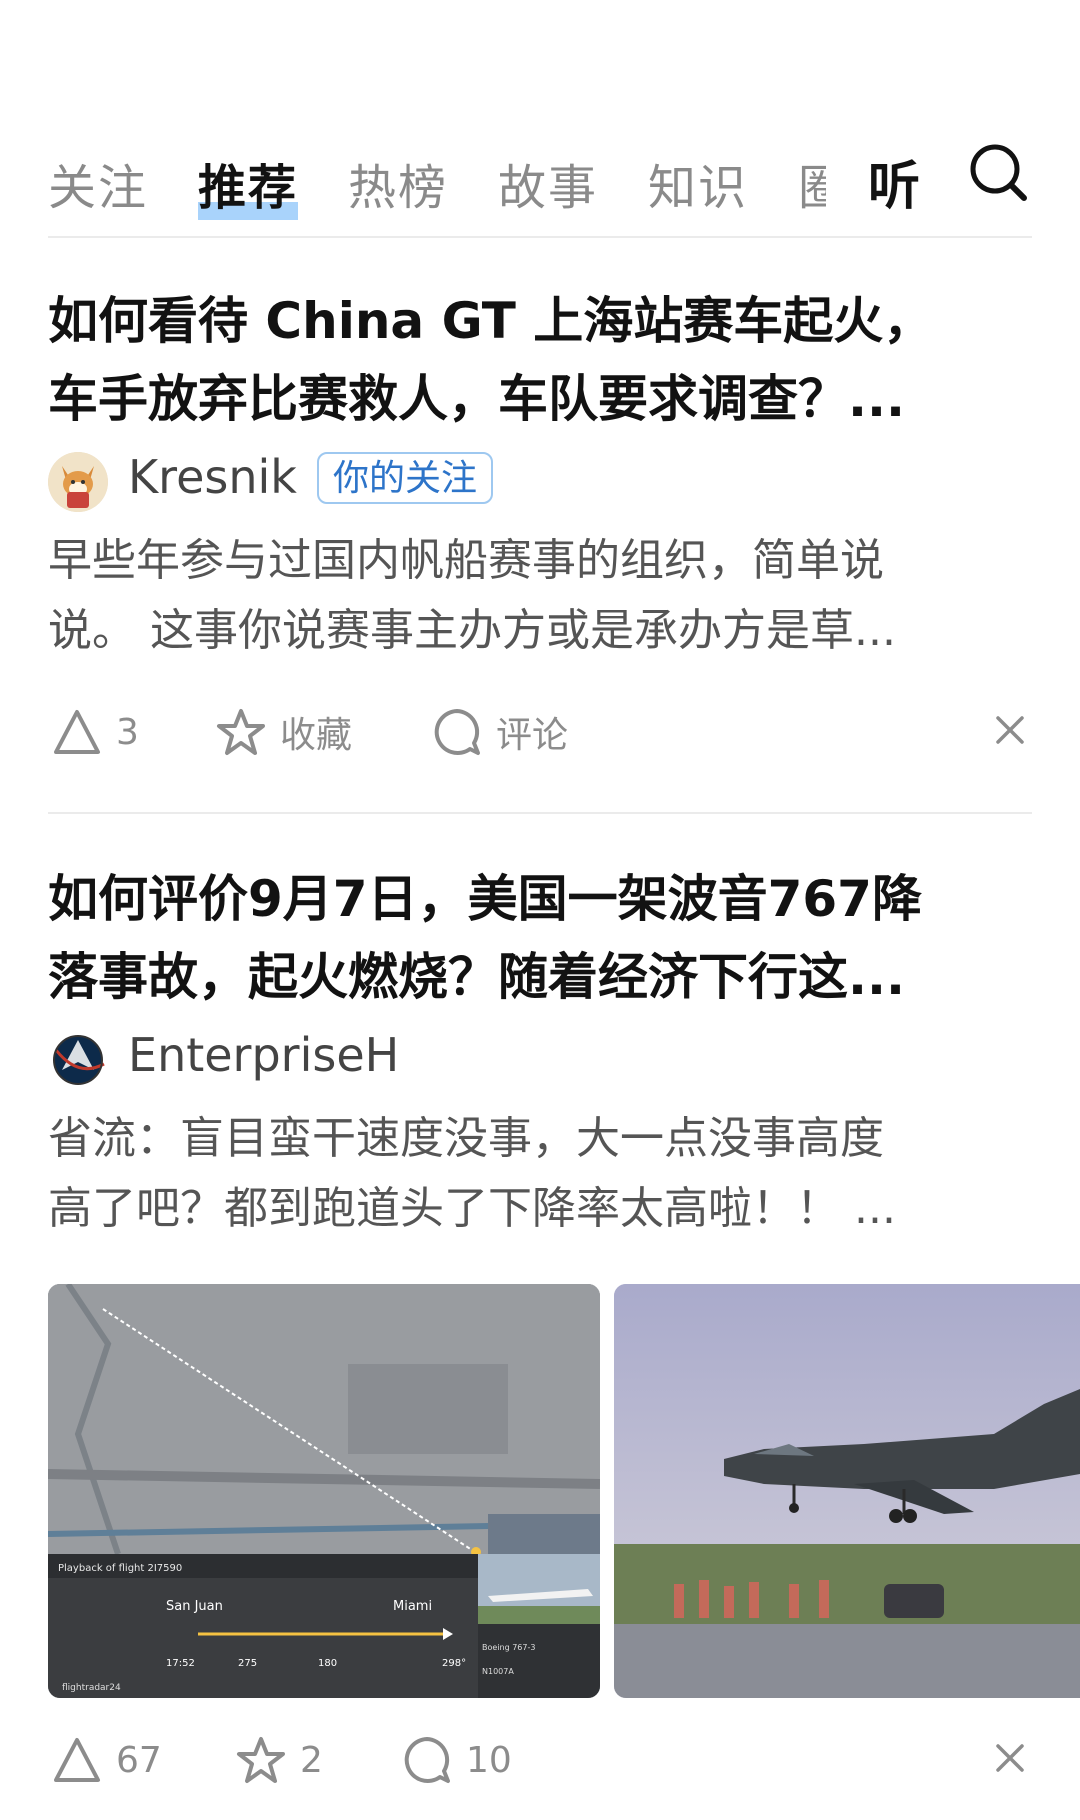 The width and height of the screenshot is (1080, 1820). I want to click on tab-stories: 故事, so click(548, 183).